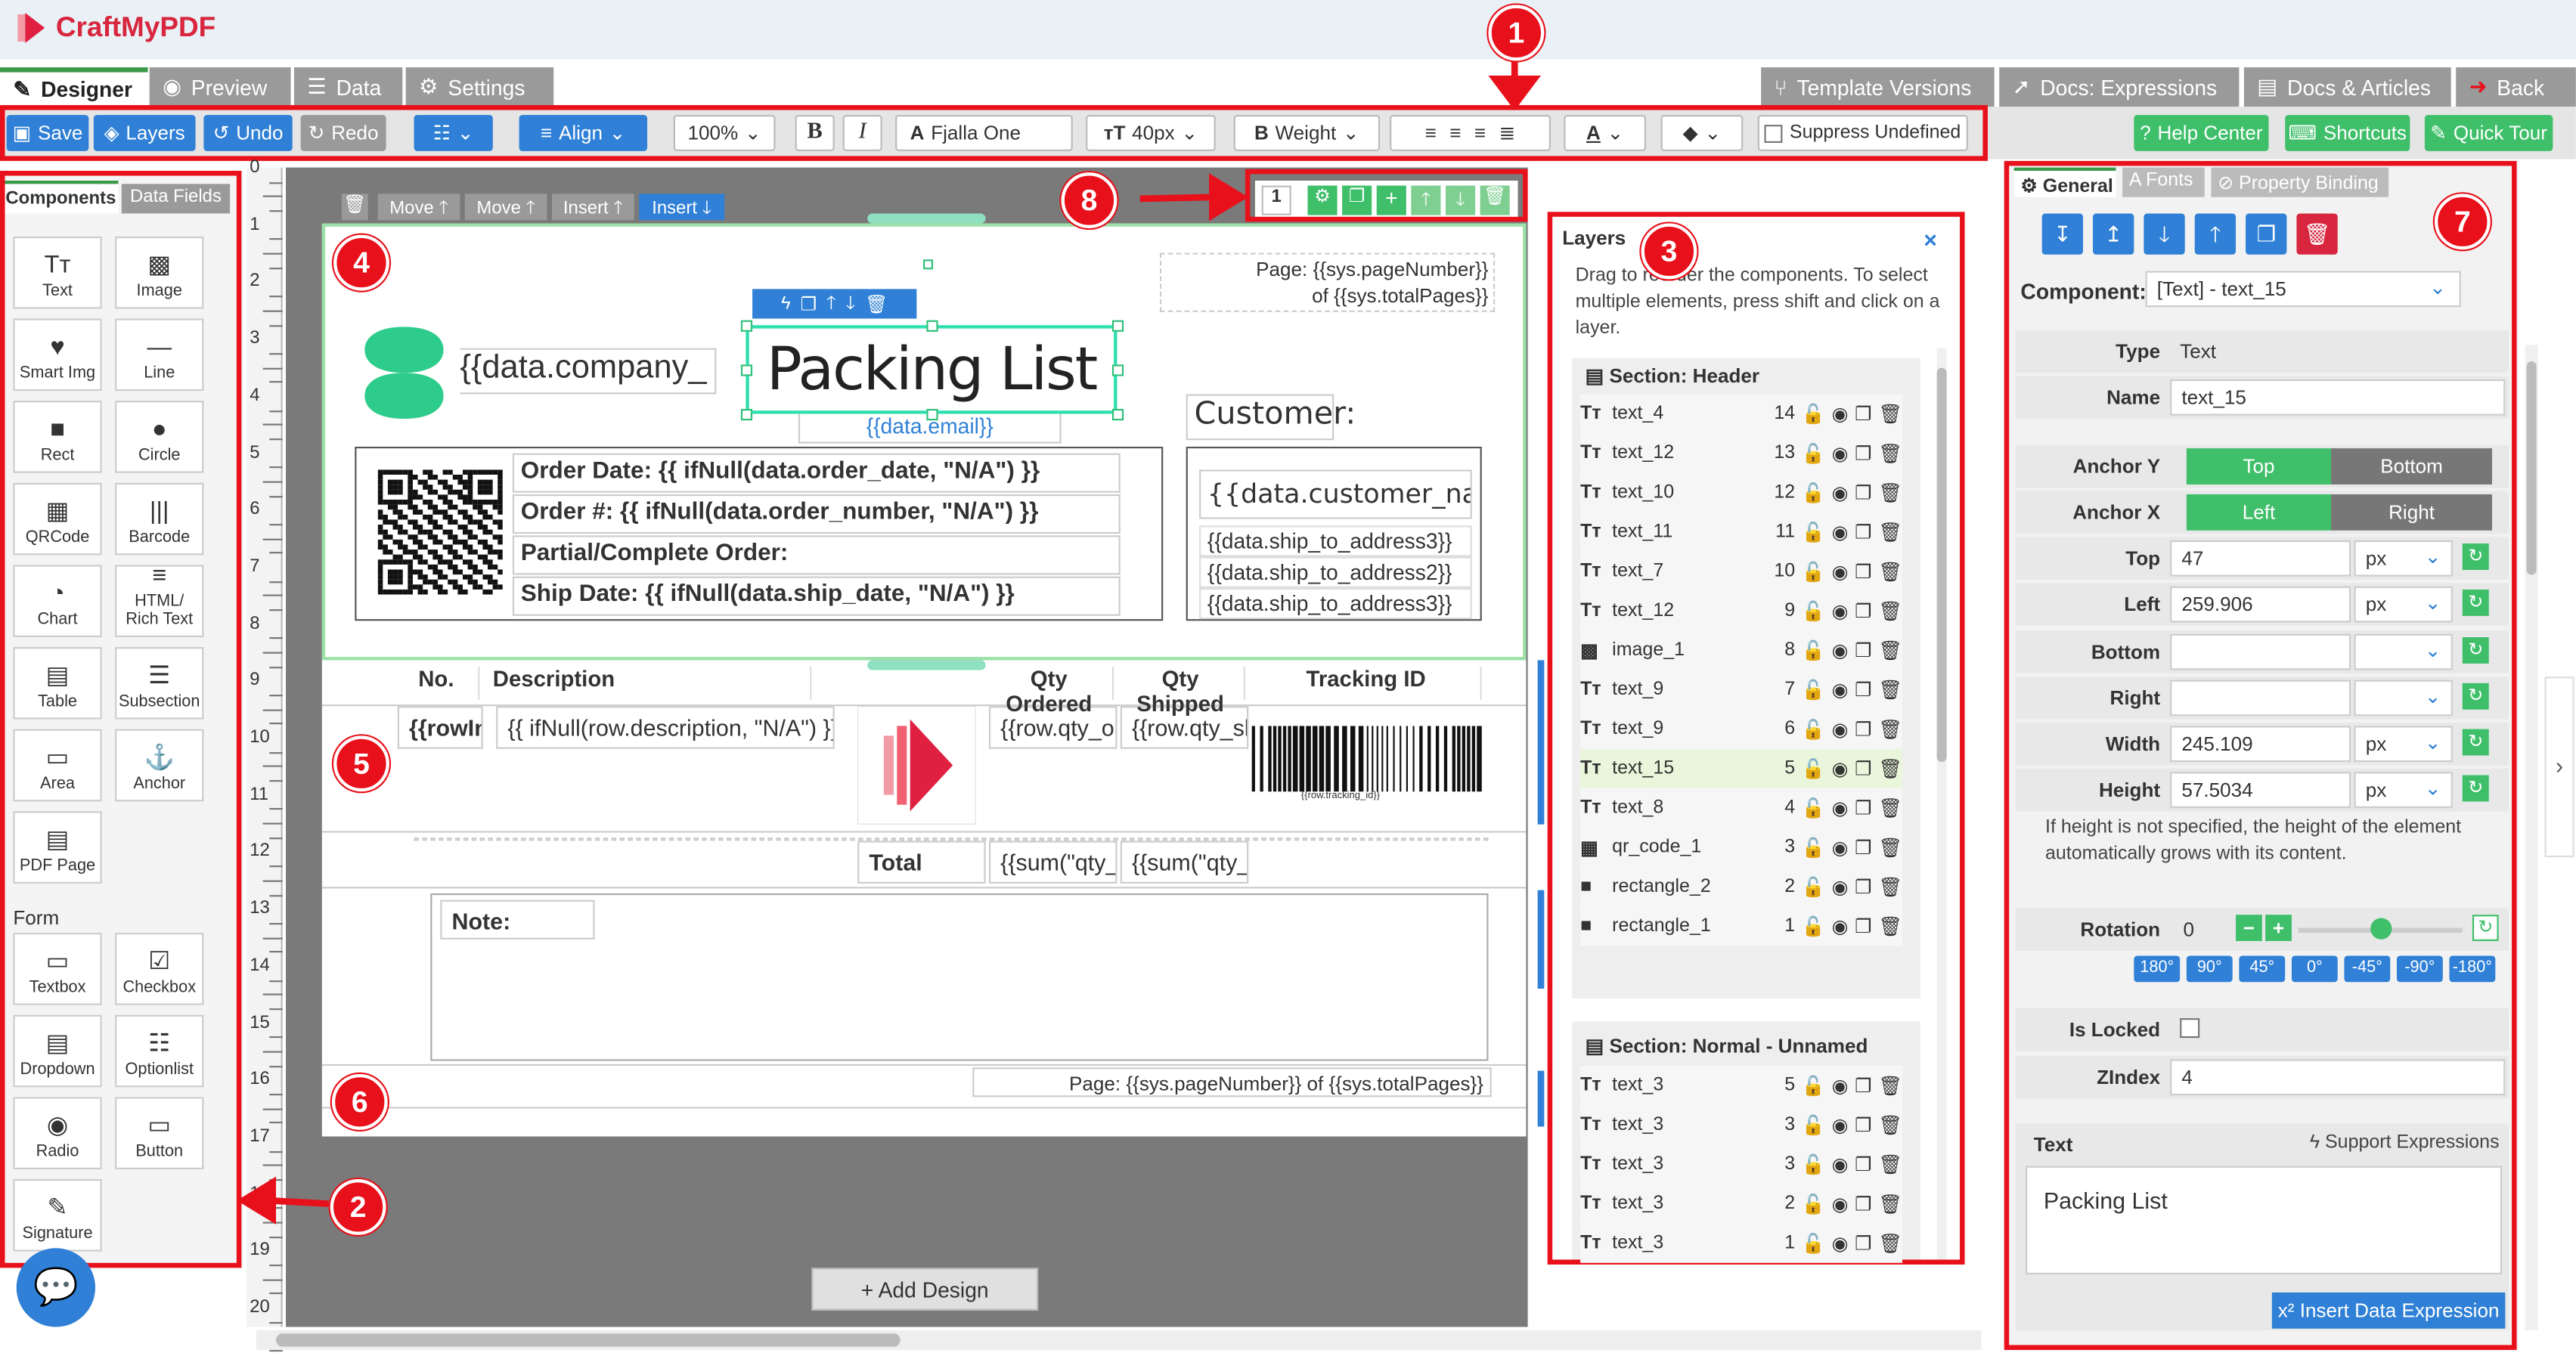 This screenshot has width=2576, height=1353. What do you see at coordinates (2260, 604) in the screenshot?
I see `left-input: 259.906` at bounding box center [2260, 604].